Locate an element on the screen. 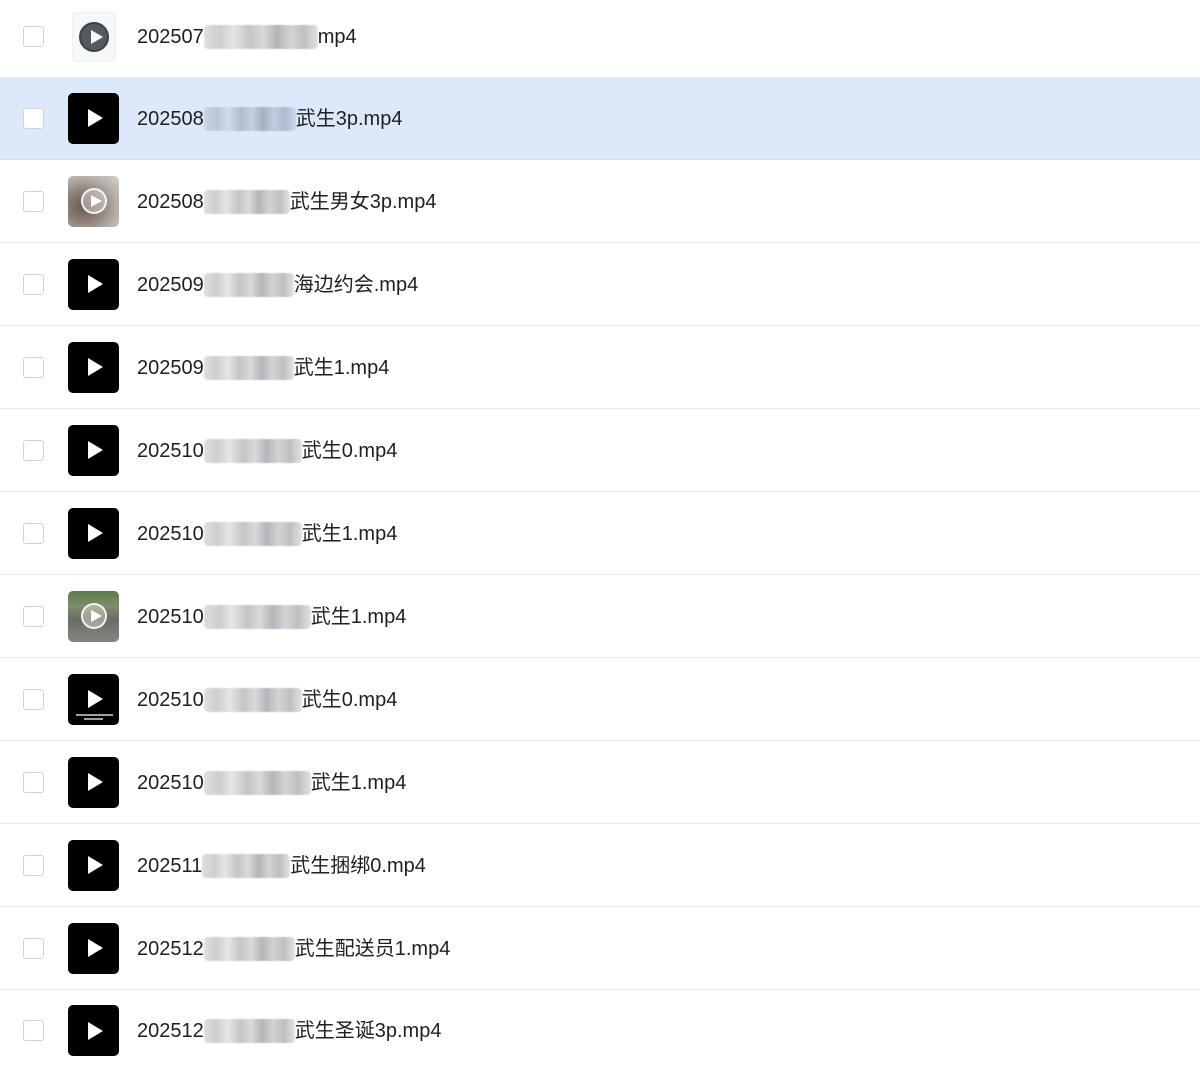 The height and width of the screenshot is (1072, 1200). file-row: 202511 武生捆绑0.mp4 is located at coordinates (600, 866).